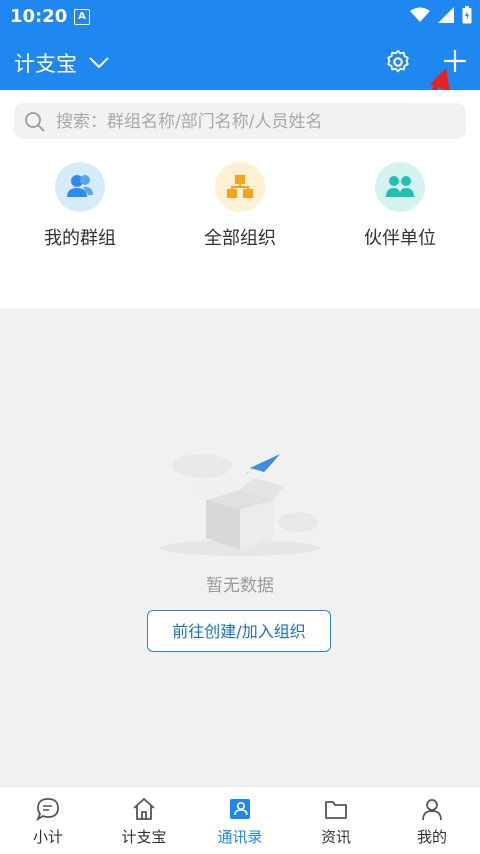 The width and height of the screenshot is (480, 854). I want to click on org-tree-icon, so click(240, 187).